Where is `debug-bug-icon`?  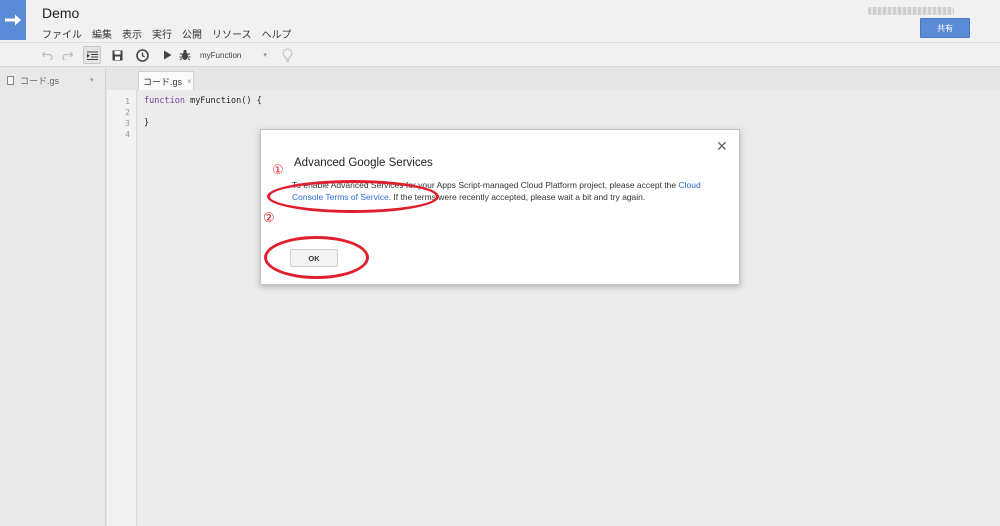 debug-bug-icon is located at coordinates (185, 55).